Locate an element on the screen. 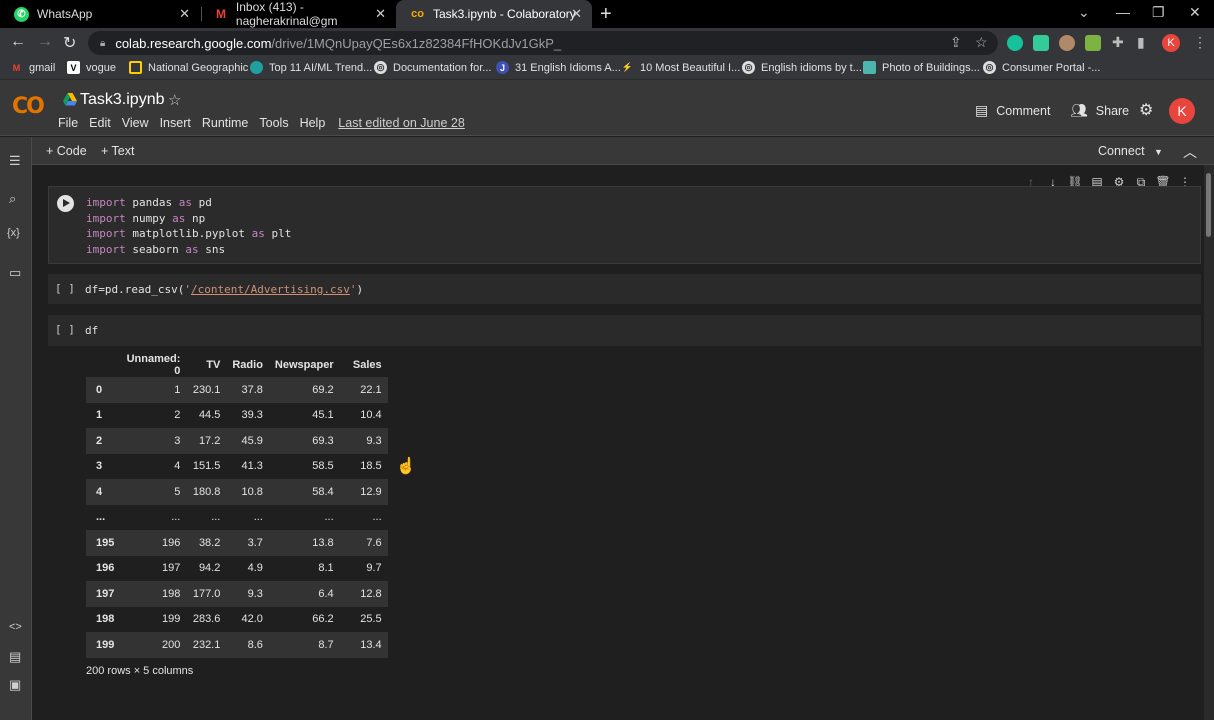 The image size is (1214, 720). connect-button: Connect ▼ is located at coordinates (1130, 151).